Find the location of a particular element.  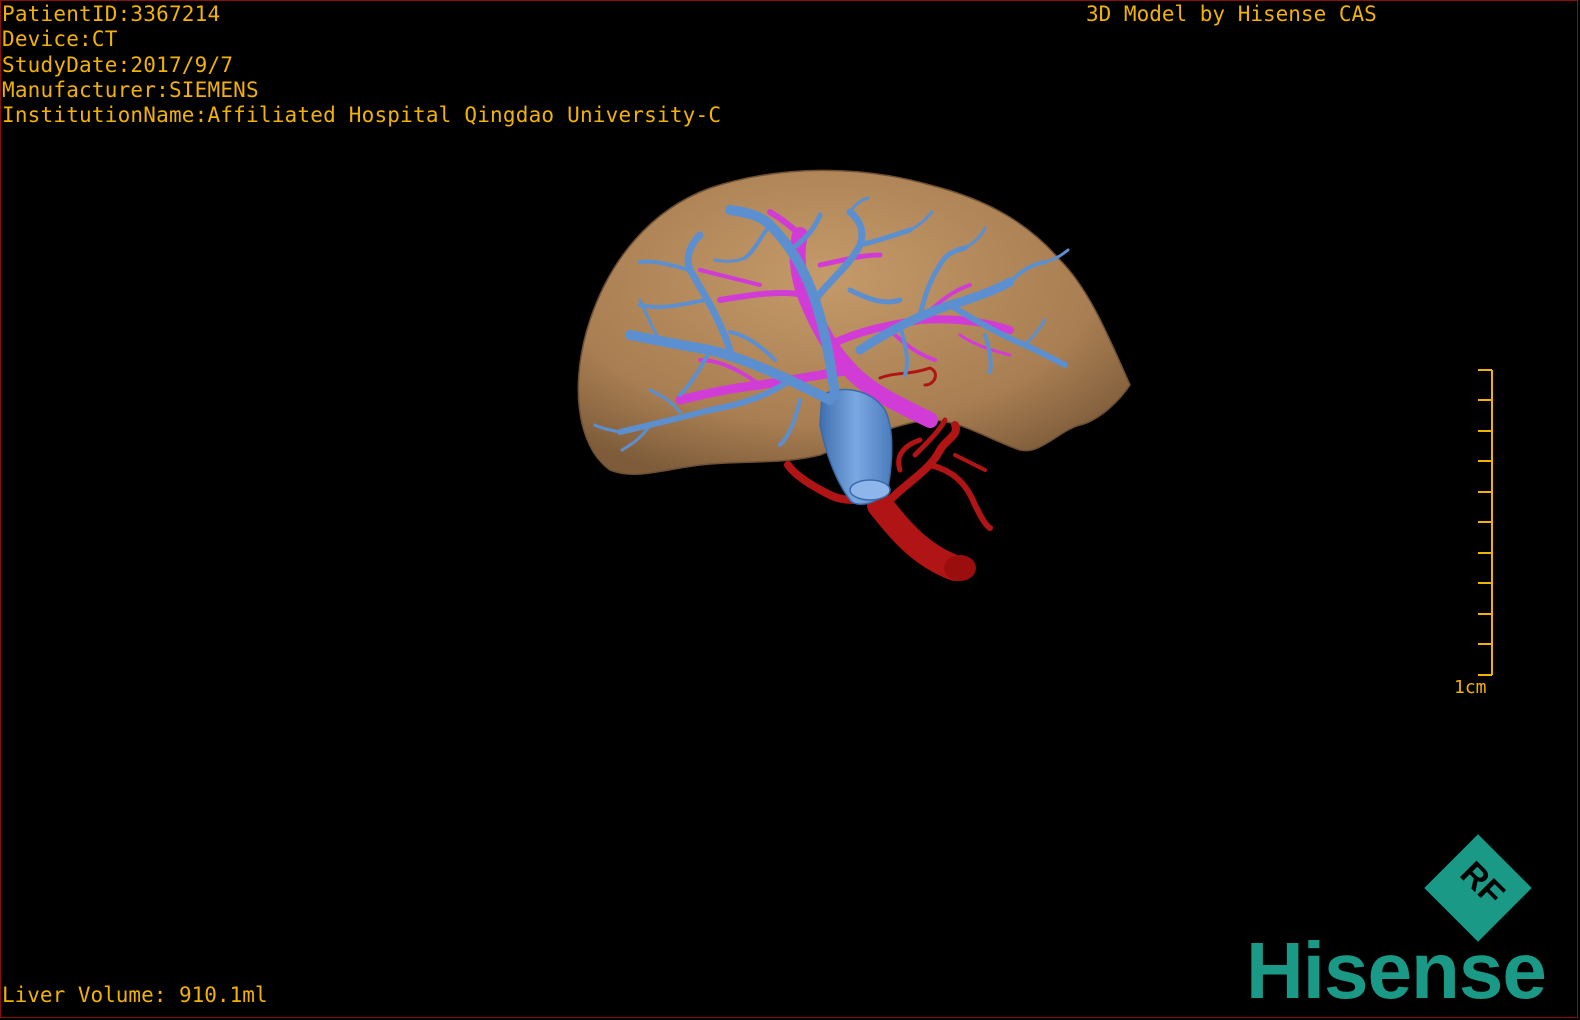

scale-bar-label: 1cm is located at coordinates (1470, 687).